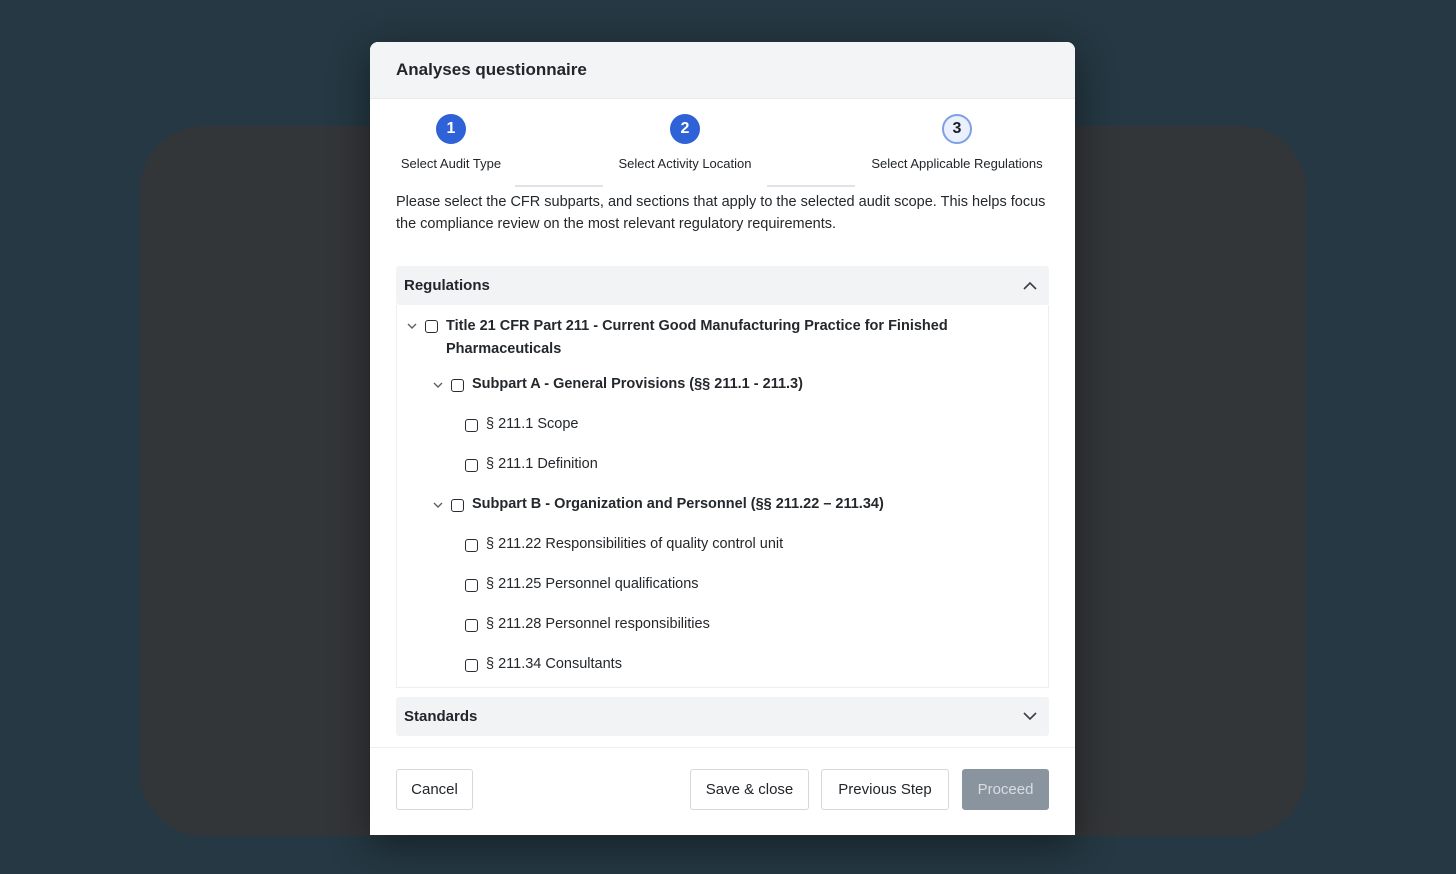 This screenshot has height=874, width=1456. Describe the element at coordinates (957, 129) in the screenshot. I see `step-3-indicator: 3` at that location.